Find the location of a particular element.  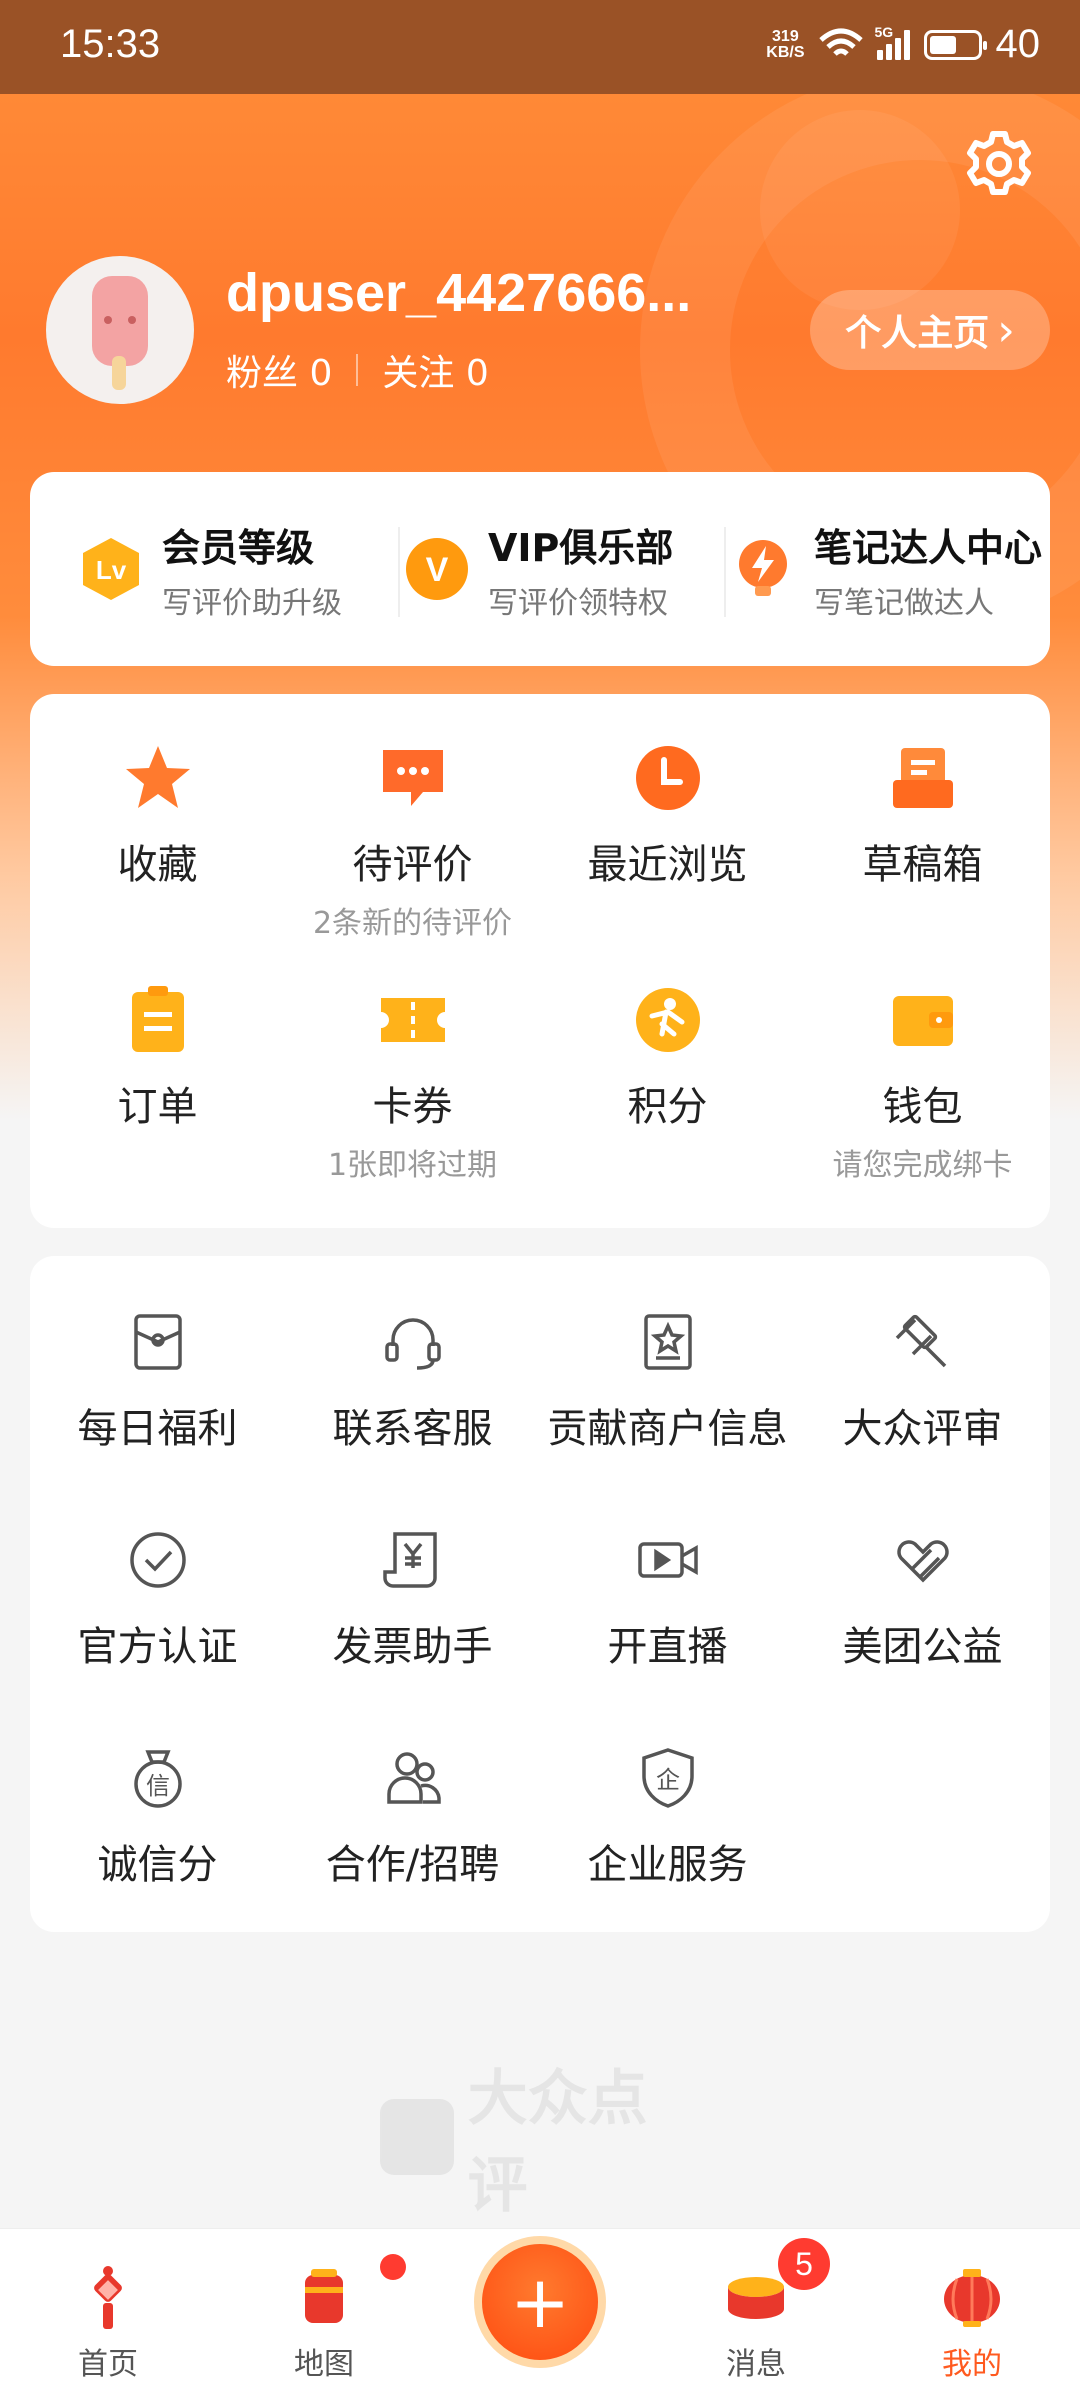

net-speed: 319 KB/S is located at coordinates (785, 44).